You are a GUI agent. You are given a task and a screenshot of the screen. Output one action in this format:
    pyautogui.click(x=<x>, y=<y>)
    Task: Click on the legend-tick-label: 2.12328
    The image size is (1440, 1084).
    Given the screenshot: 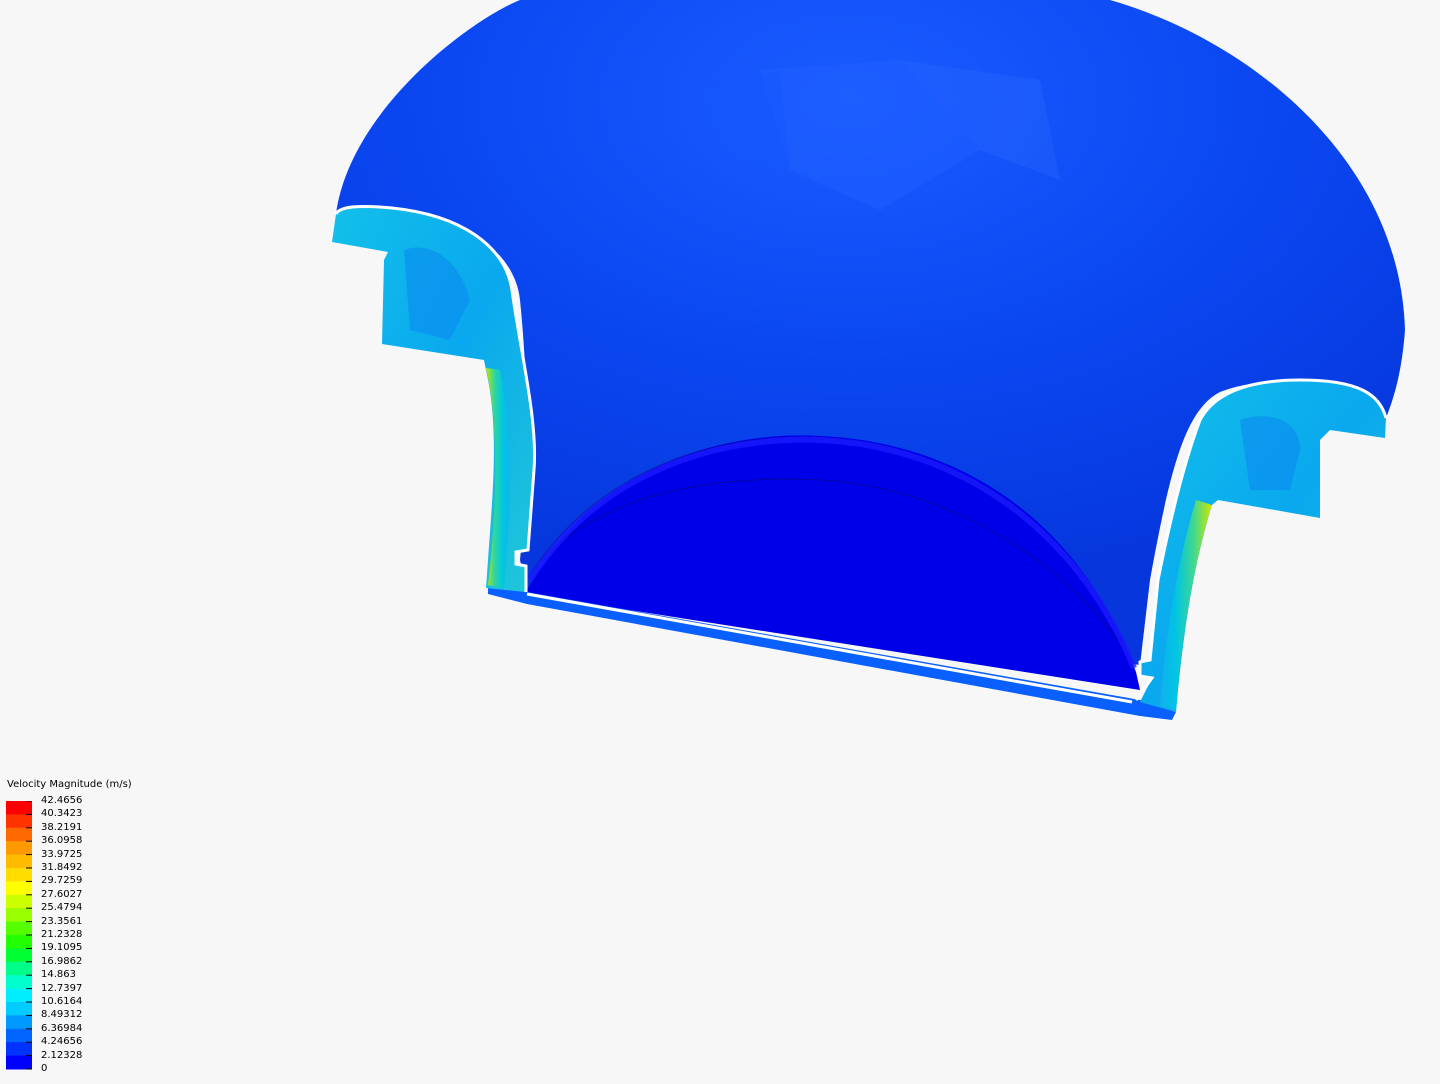 What is the action you would take?
    pyautogui.click(x=62, y=1055)
    